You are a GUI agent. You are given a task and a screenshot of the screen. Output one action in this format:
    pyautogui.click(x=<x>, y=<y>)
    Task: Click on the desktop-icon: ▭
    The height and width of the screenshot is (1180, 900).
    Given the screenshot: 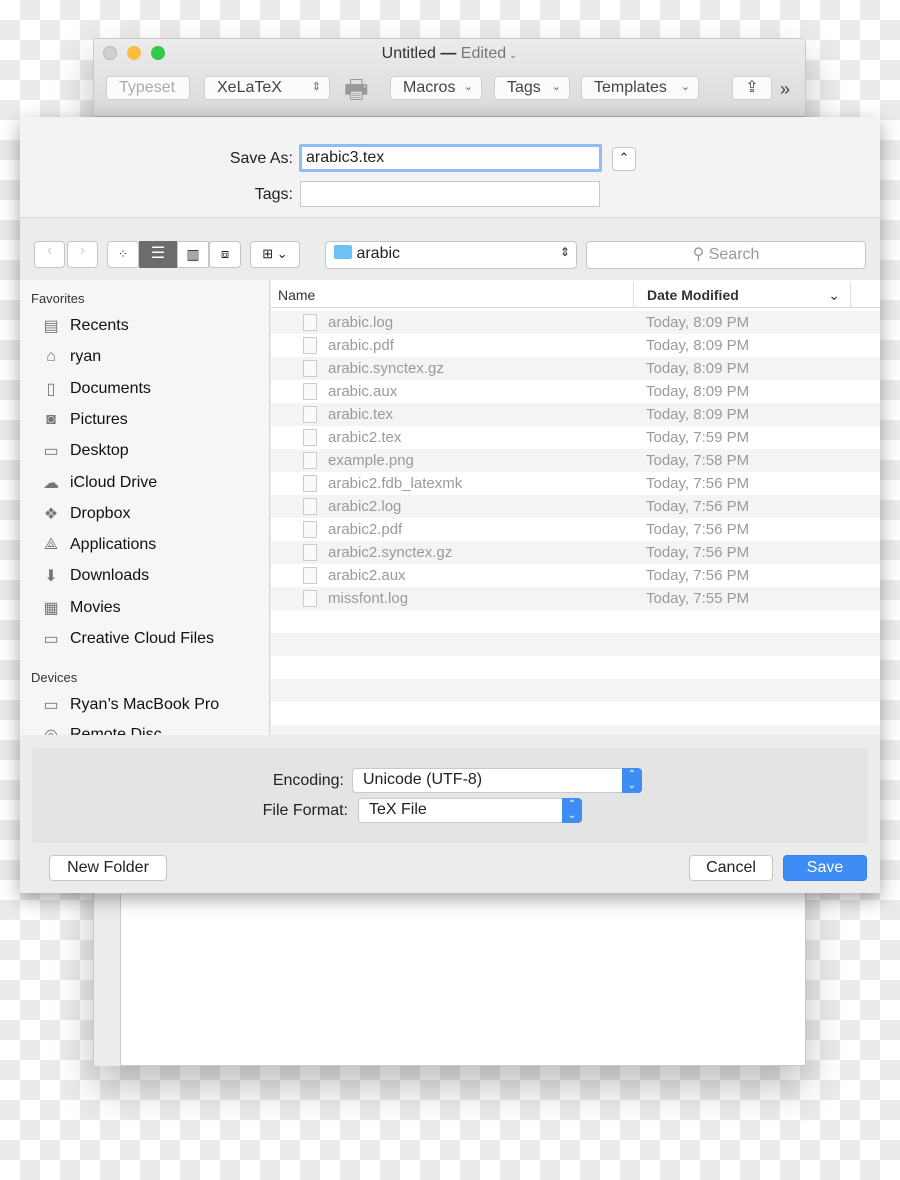 What is the action you would take?
    pyautogui.click(x=51, y=452)
    